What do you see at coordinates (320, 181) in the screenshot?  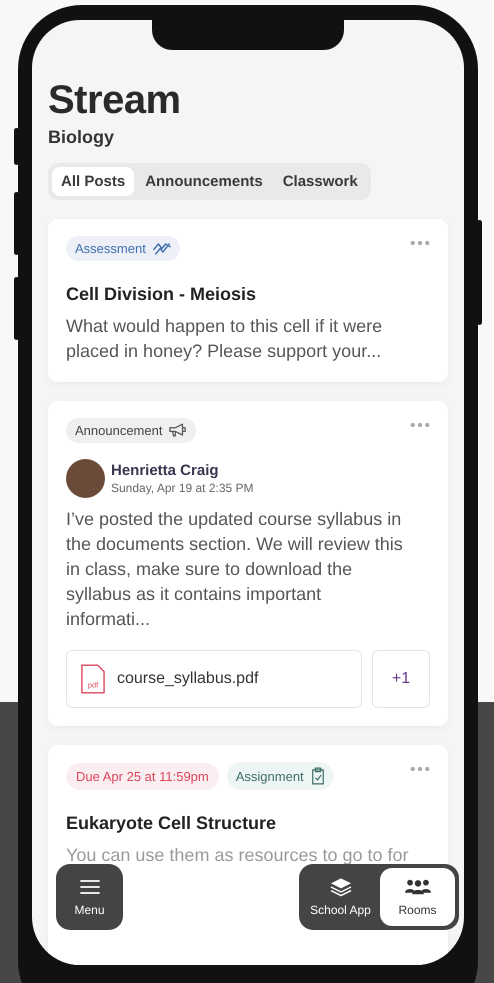 I see `tab: Classwork` at bounding box center [320, 181].